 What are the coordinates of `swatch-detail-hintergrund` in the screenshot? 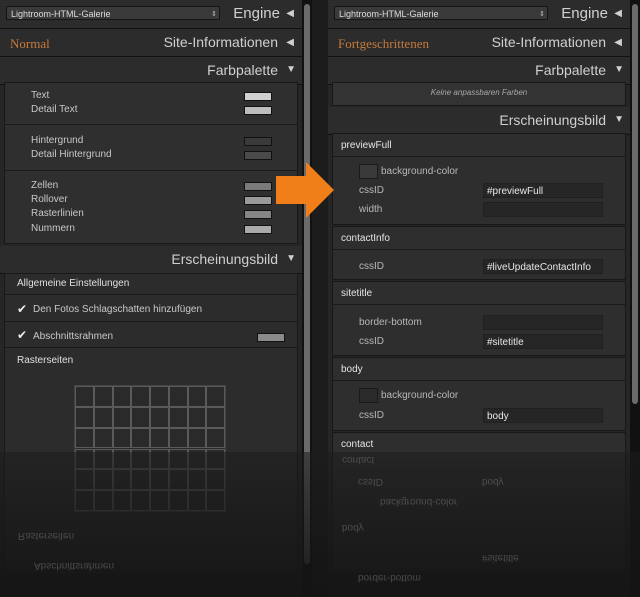 It's located at (258, 155).